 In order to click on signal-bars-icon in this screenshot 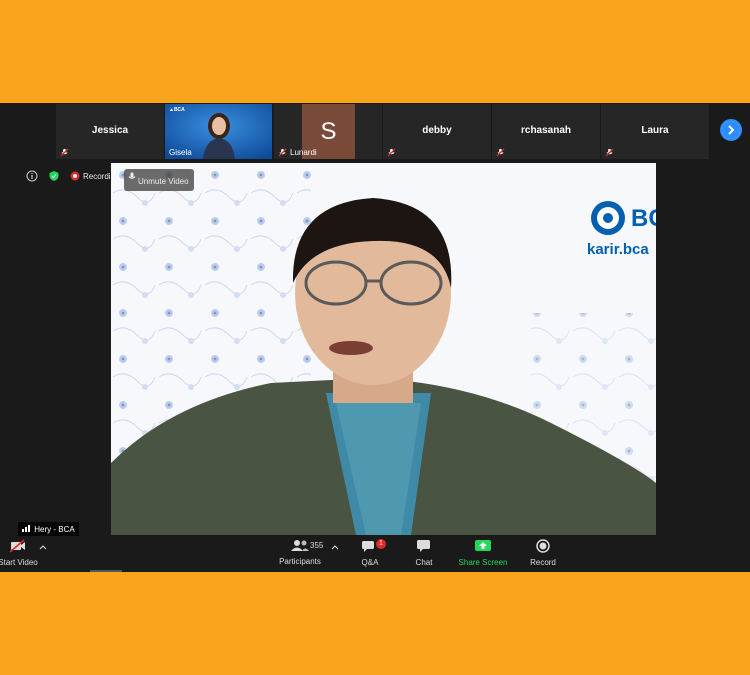, I will do `click(26, 528)`.